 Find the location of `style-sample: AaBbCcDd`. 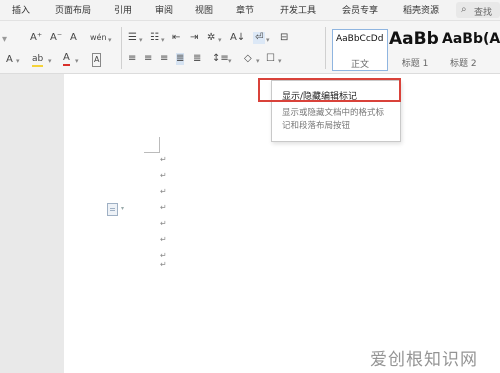

style-sample: AaBbCcDd is located at coordinates (360, 39).